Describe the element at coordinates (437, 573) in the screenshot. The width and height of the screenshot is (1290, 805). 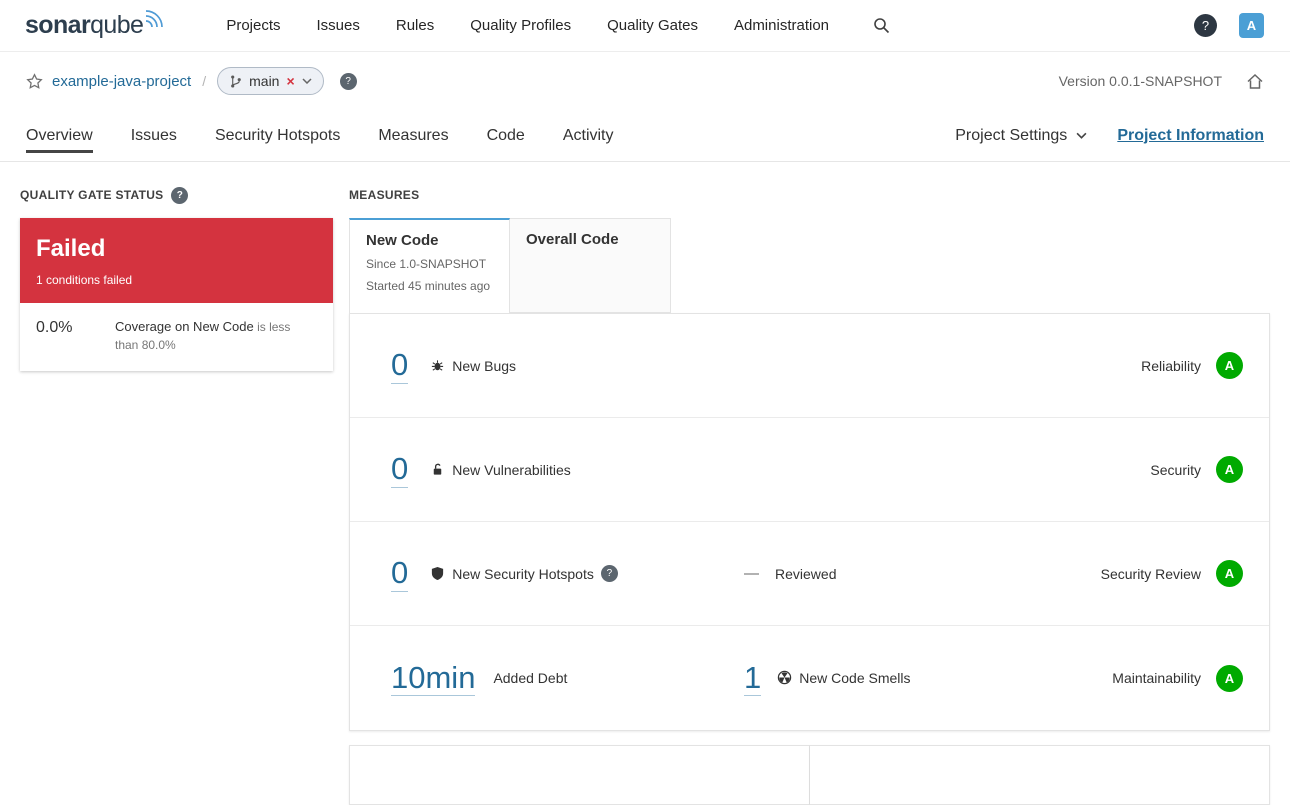
I see `shield-icon` at that location.